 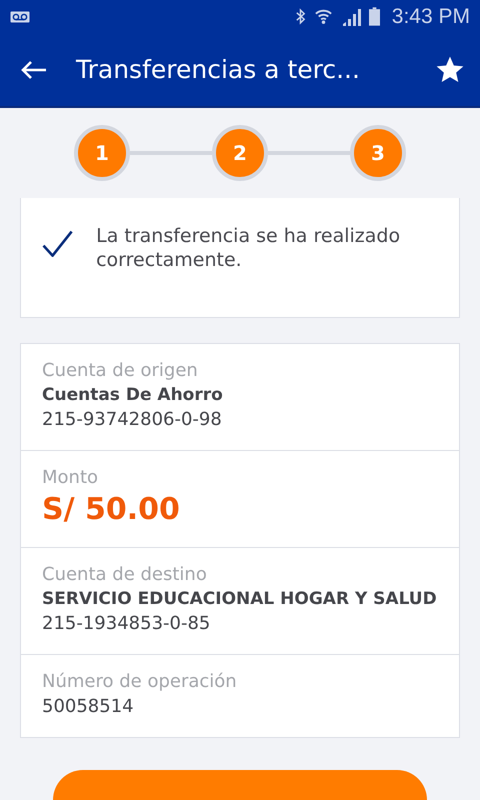 I want to click on voicemail-icon, so click(x=20, y=16).